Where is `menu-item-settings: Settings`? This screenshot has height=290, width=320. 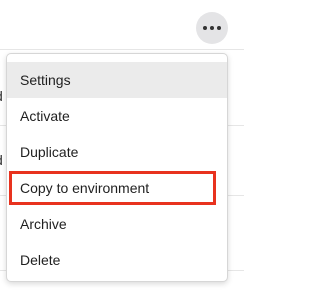 menu-item-settings: Settings is located at coordinates (117, 80).